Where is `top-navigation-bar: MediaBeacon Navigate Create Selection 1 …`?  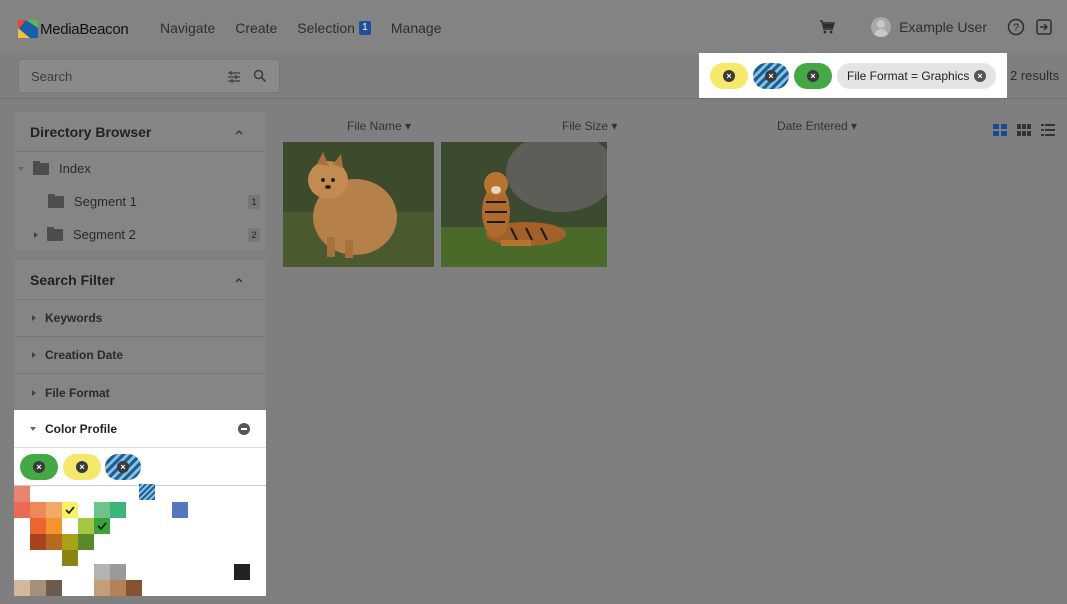 top-navigation-bar: MediaBeacon Navigate Create Selection 1 … is located at coordinates (533, 27).